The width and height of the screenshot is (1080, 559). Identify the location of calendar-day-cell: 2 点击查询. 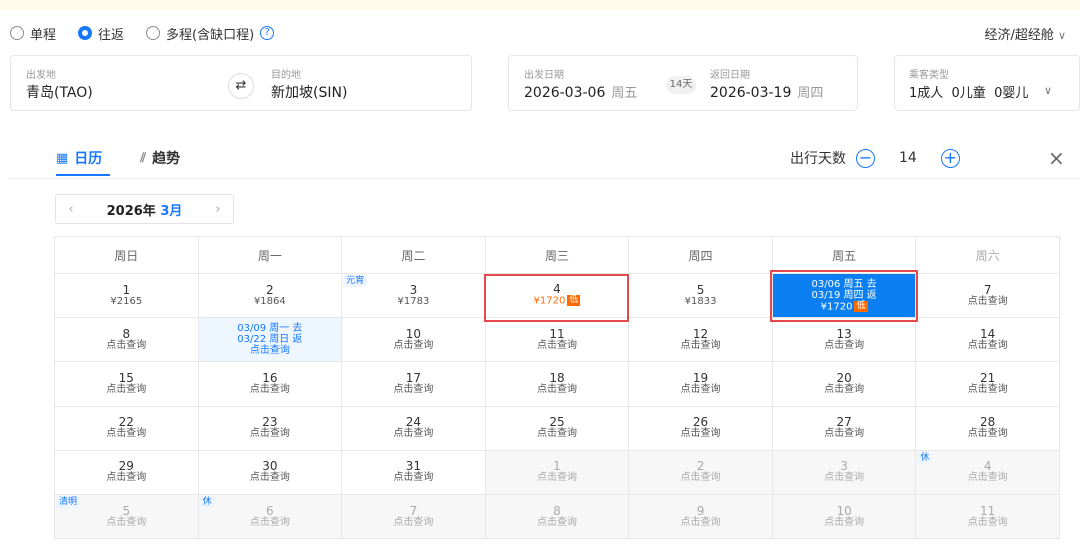
(700, 472).